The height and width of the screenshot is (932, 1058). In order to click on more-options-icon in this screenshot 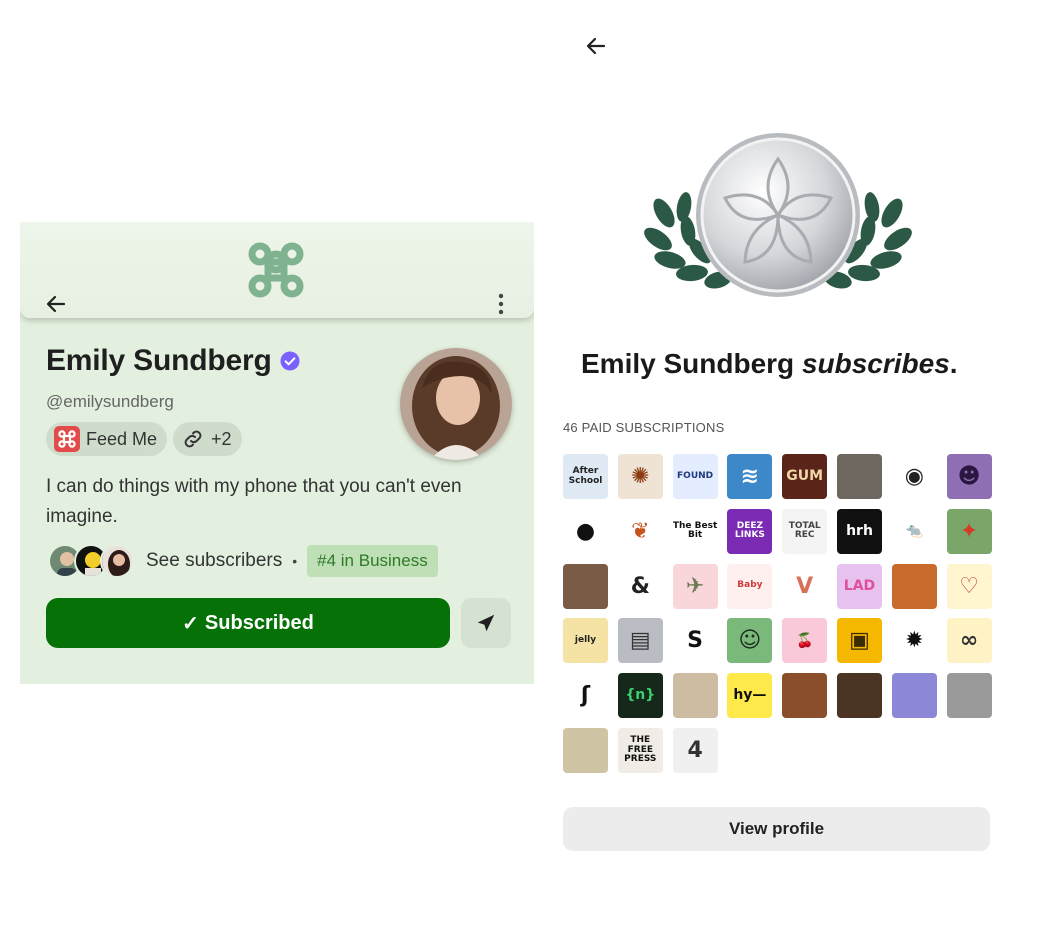, I will do `click(501, 304)`.